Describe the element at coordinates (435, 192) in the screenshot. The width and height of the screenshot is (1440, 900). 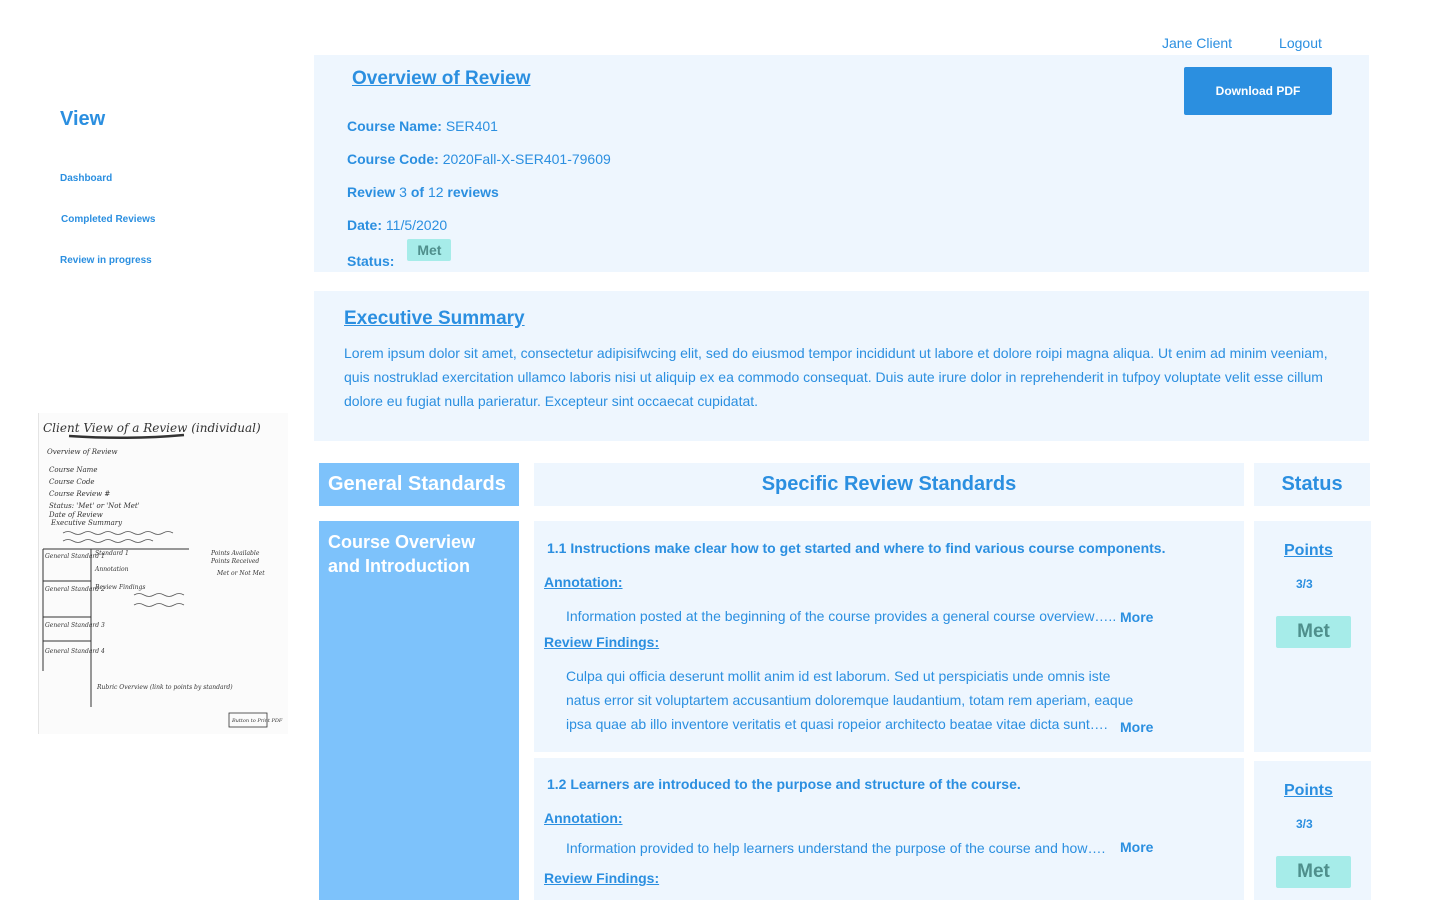
I see `review-total: 12` at that location.